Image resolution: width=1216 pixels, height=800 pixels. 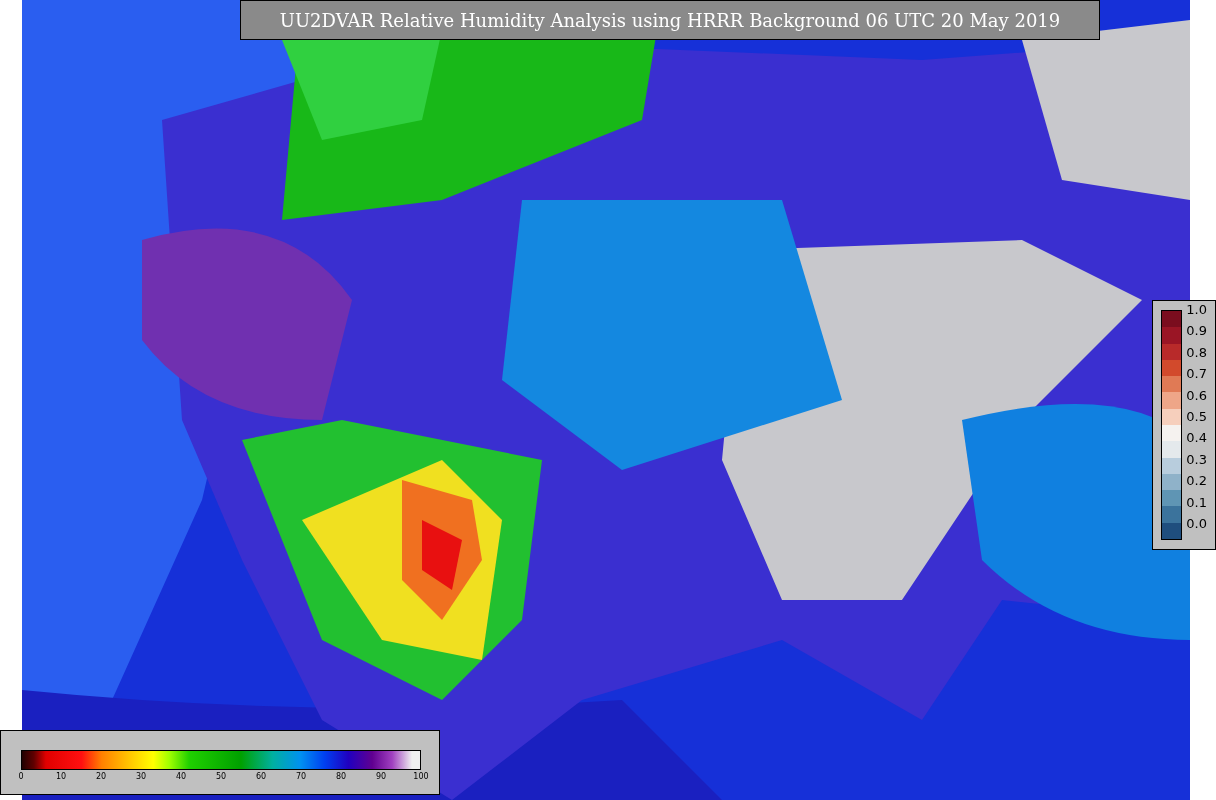 I want to click on colorbar-tick-label: 40, so click(x=181, y=777).